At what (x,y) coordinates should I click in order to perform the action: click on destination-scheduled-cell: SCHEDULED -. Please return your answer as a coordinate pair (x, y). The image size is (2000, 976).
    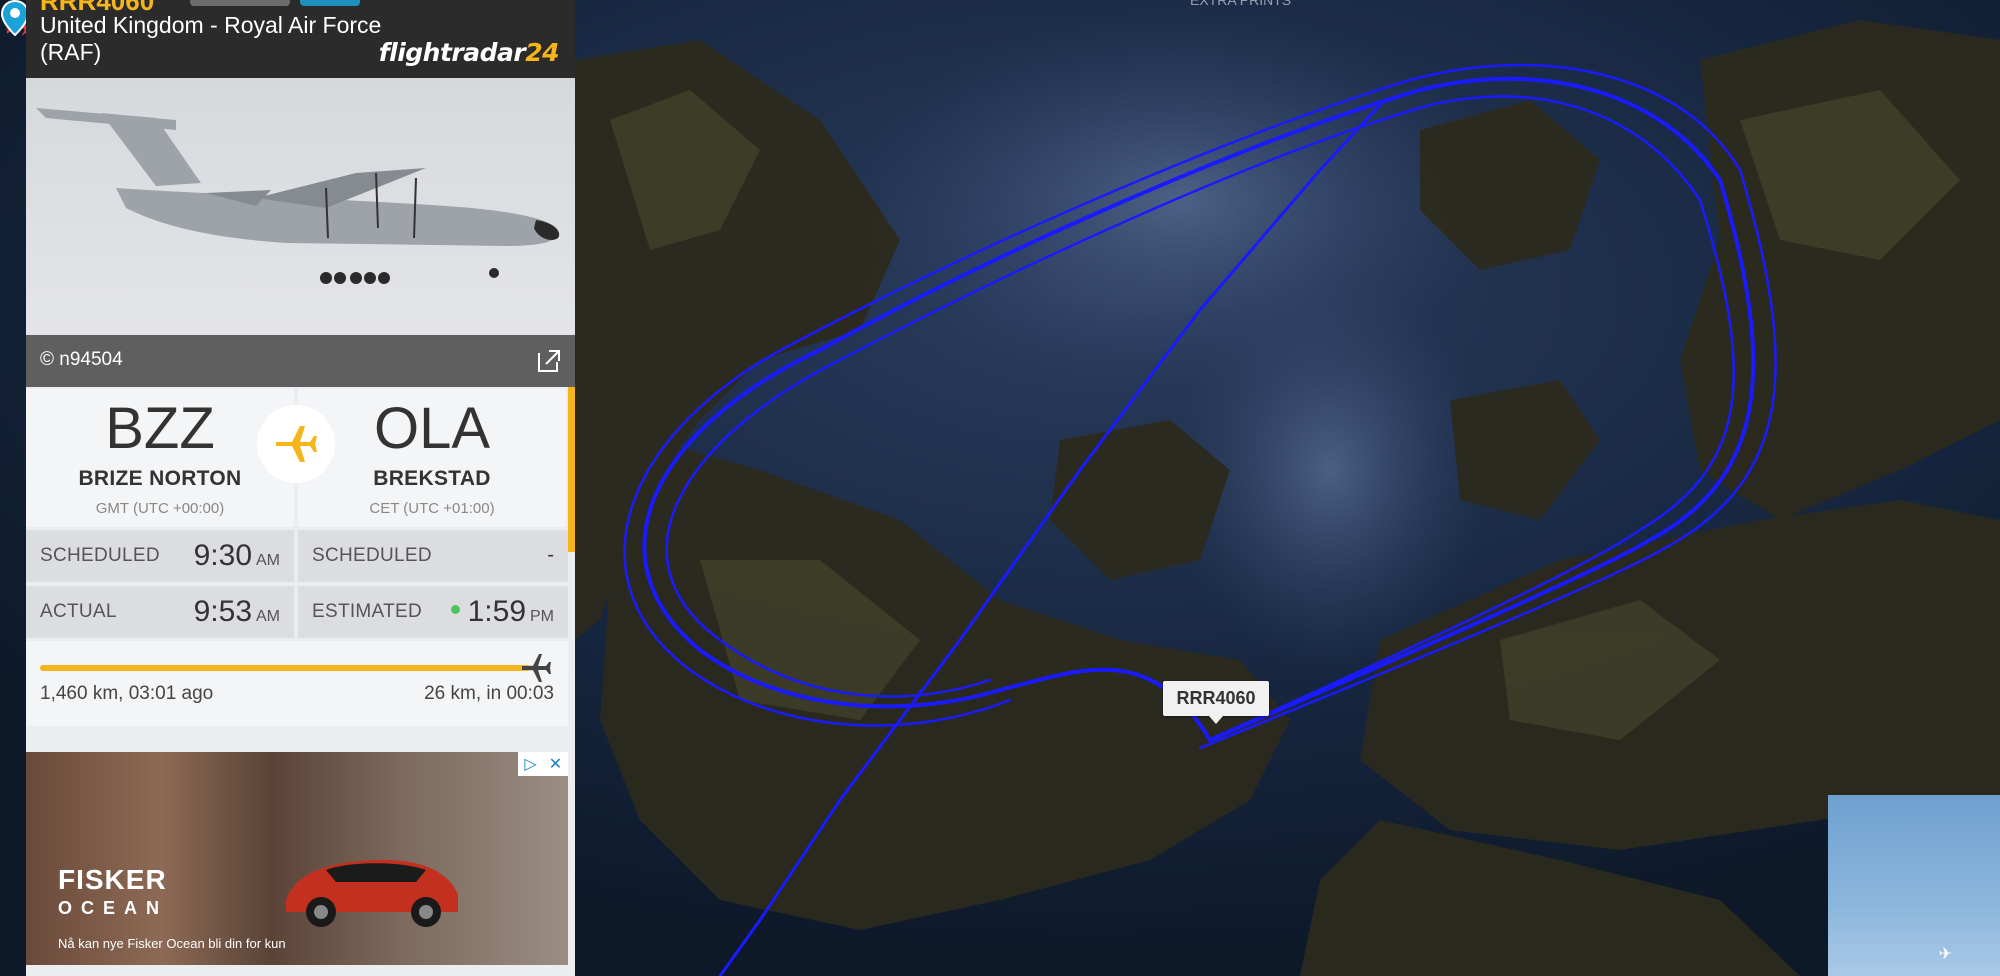
    Looking at the image, I should click on (433, 556).